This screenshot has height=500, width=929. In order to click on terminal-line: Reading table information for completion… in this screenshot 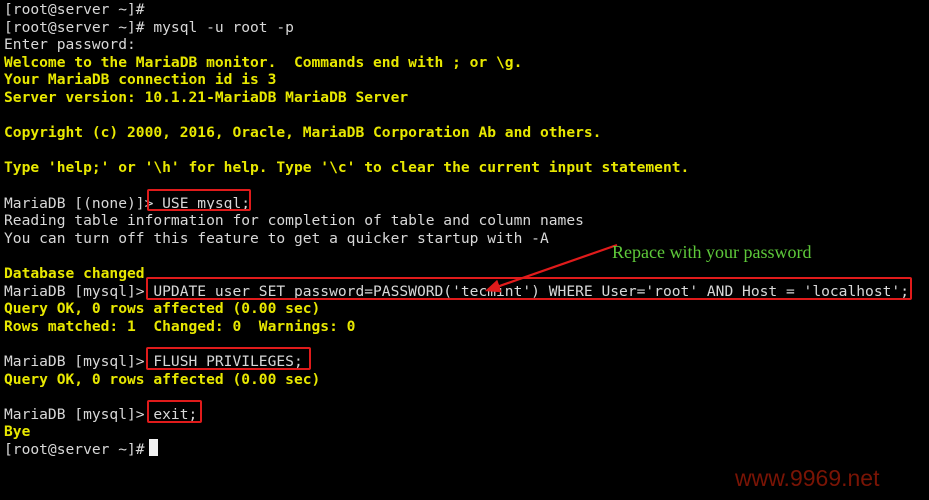, I will do `click(294, 221)`.